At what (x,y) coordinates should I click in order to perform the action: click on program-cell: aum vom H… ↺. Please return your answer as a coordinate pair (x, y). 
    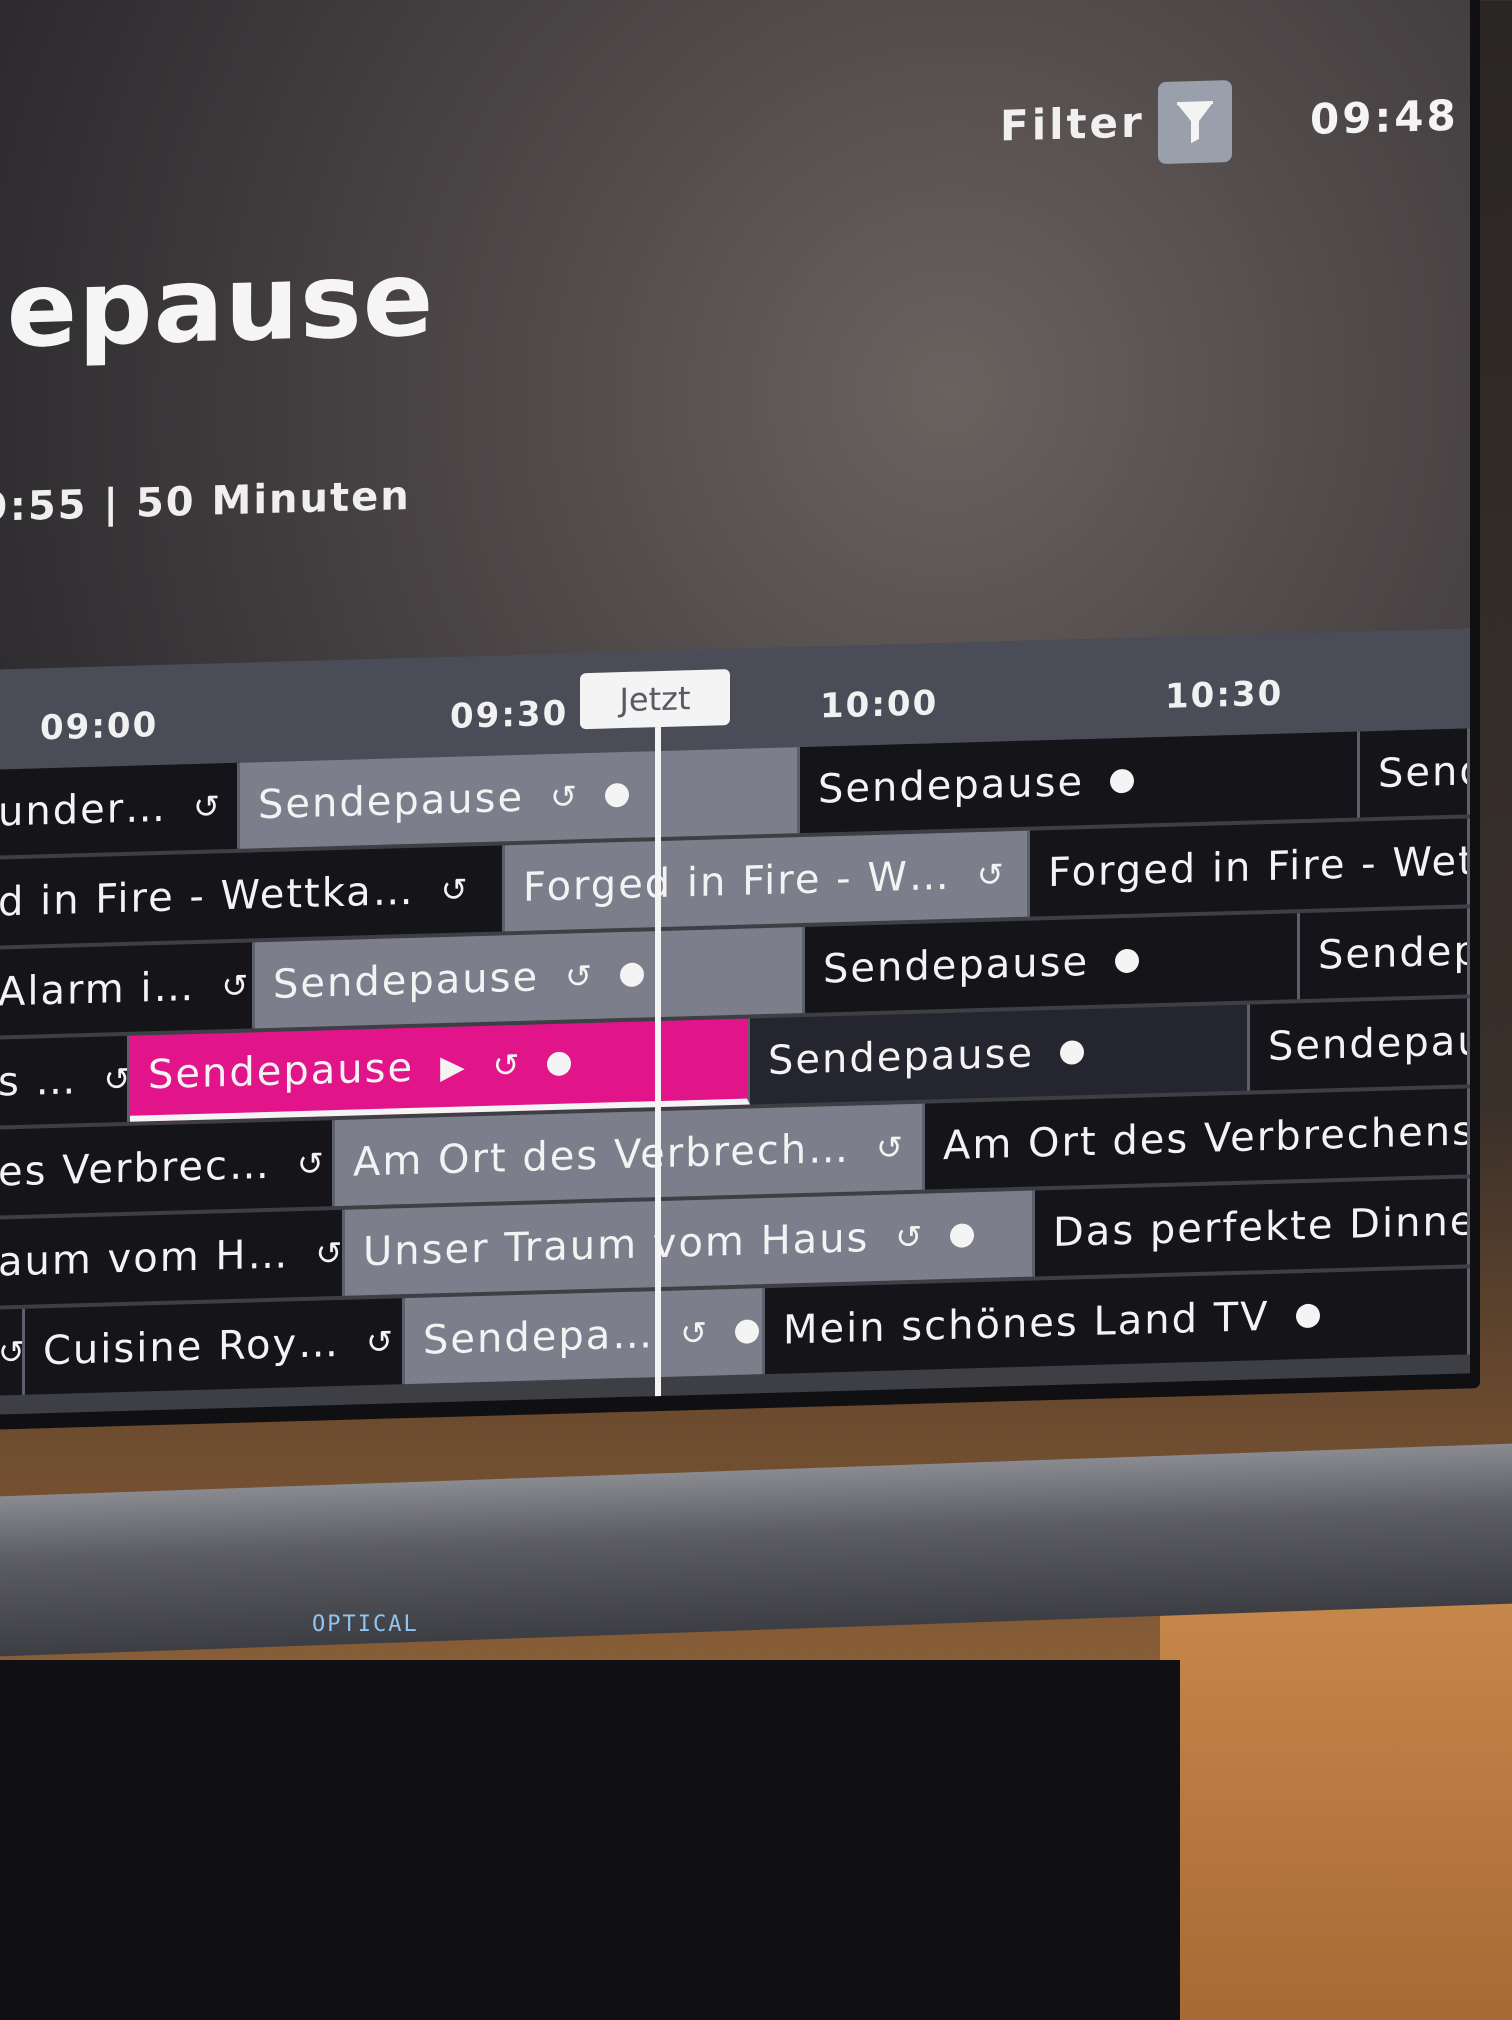
    Looking at the image, I should click on (172, 1257).